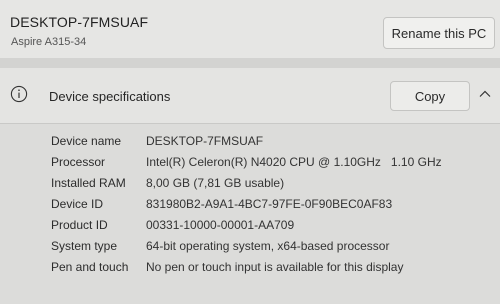 The width and height of the screenshot is (500, 304). I want to click on spec-label: Pen and touch, so click(90, 267).